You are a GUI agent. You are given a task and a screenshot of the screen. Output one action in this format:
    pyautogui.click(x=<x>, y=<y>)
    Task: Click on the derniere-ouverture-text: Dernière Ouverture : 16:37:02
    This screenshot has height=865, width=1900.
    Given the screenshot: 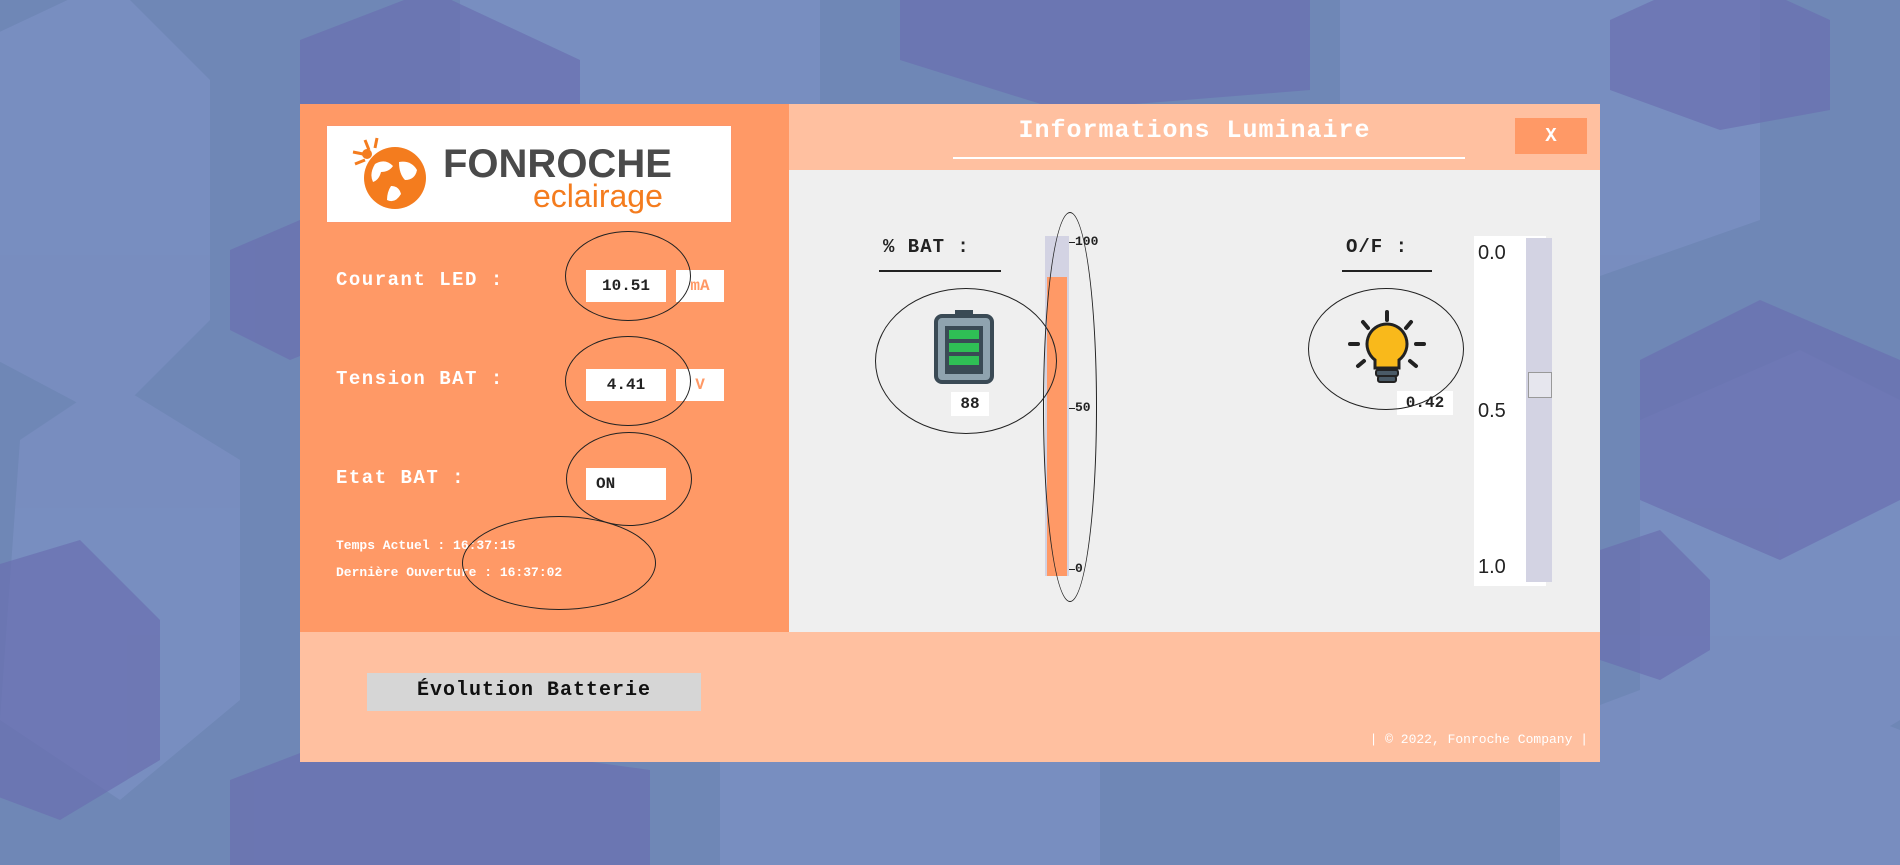 What is the action you would take?
    pyautogui.click(x=449, y=572)
    